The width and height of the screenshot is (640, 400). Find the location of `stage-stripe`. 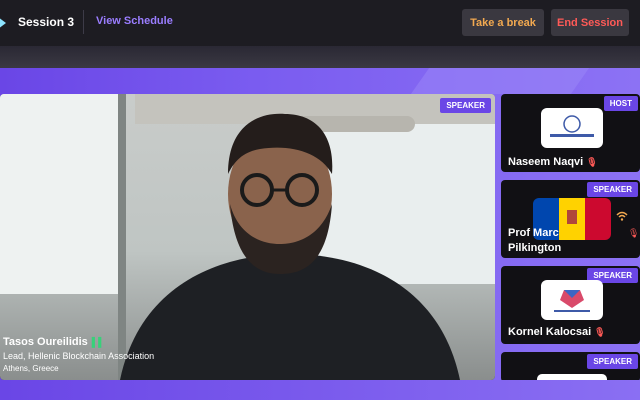

stage-stripe is located at coordinates (500, 81).